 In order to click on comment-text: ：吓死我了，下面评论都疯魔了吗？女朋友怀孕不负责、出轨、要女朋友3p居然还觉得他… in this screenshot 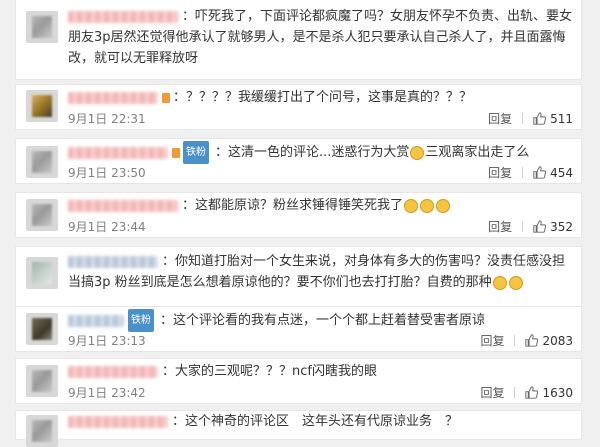, I will do `click(320, 37)`.